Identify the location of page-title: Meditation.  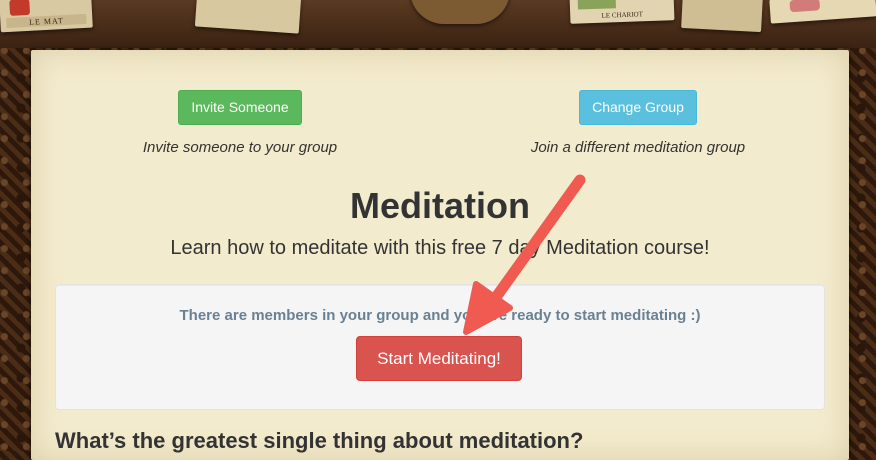
(440, 205).